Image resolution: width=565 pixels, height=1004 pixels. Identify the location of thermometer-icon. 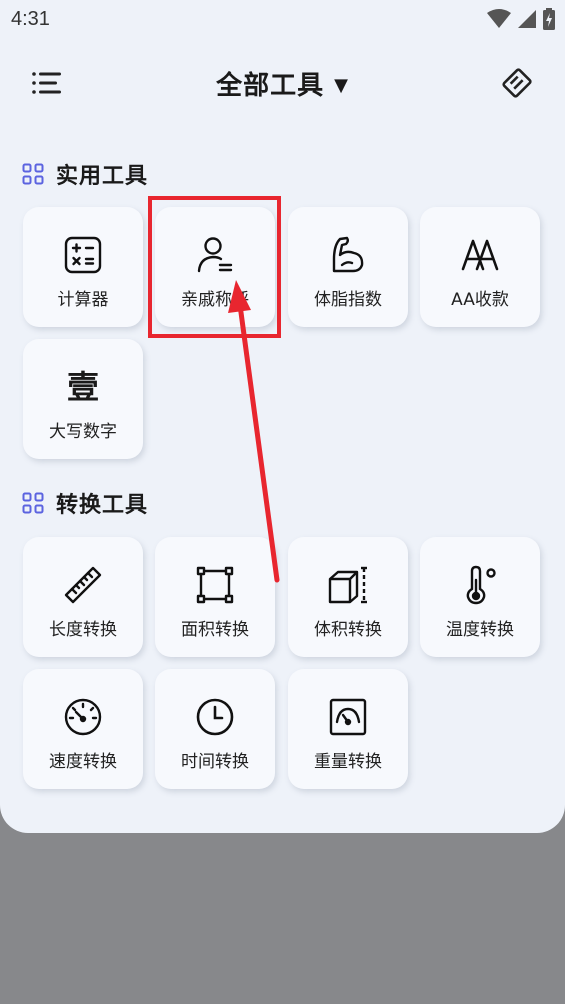
(481, 585).